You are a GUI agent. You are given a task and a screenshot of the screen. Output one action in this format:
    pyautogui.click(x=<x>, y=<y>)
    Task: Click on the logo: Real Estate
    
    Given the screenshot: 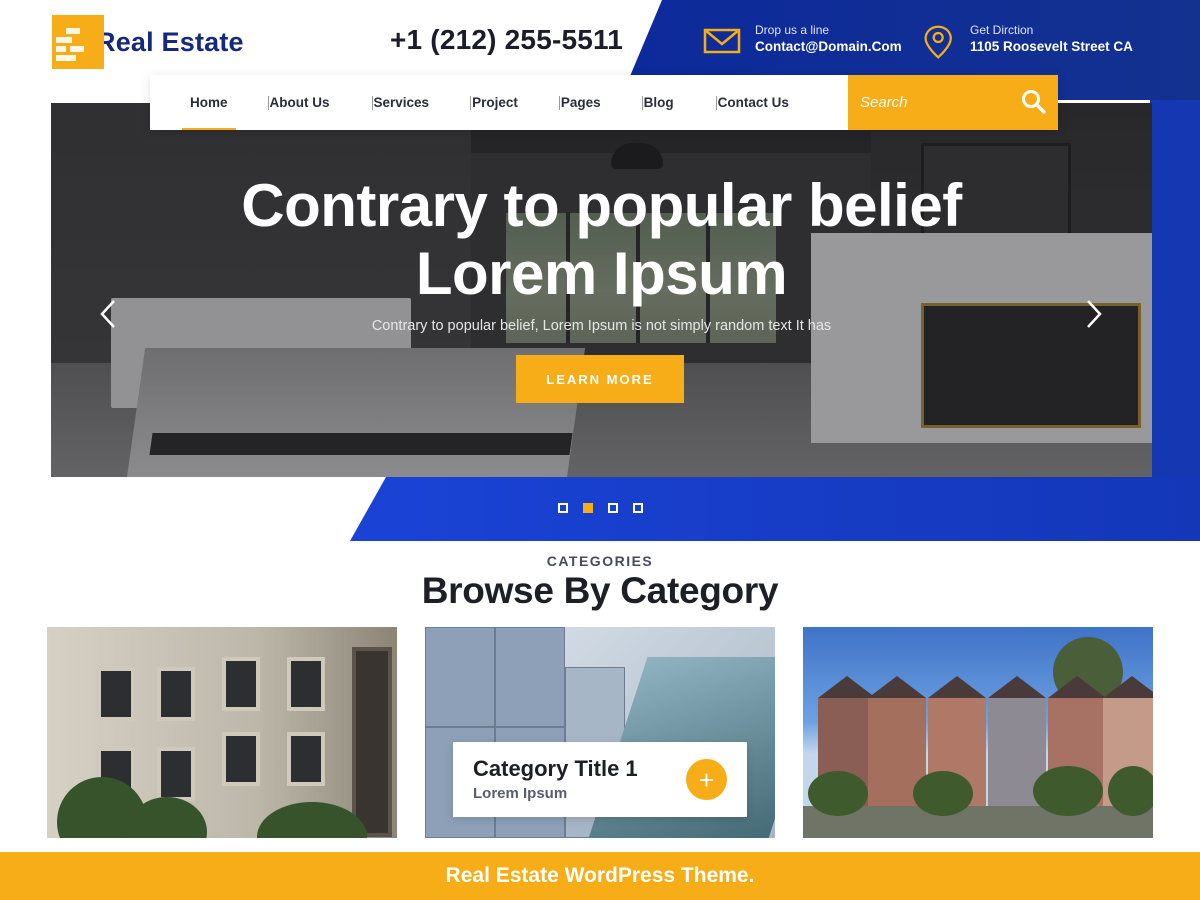 What is the action you would take?
    pyautogui.click(x=148, y=42)
    